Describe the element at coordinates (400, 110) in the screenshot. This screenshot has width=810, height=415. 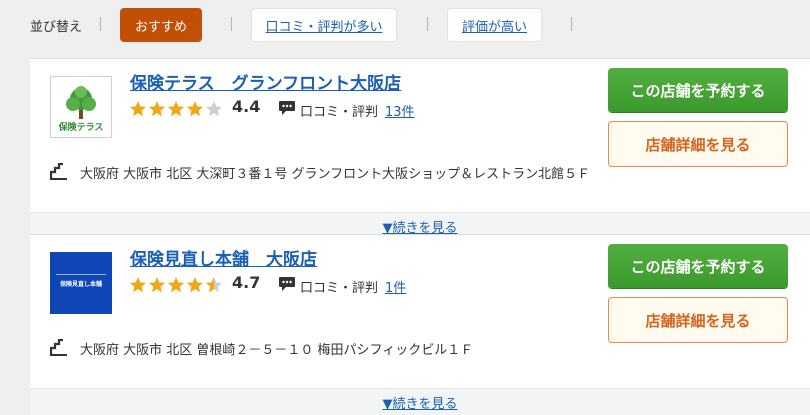
I see `review-count-link: 13件` at that location.